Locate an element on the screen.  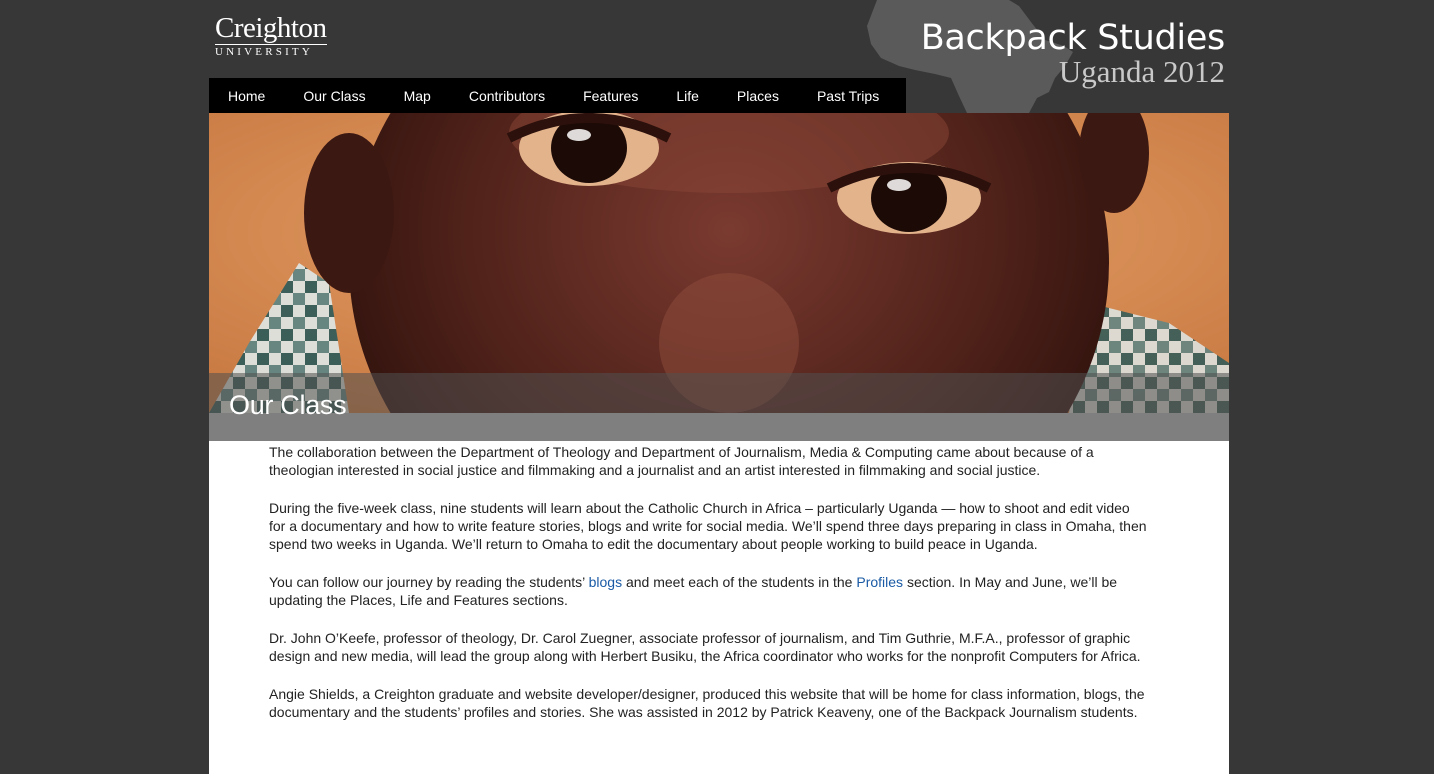
nav-item-map: Map is located at coordinates (417, 96).